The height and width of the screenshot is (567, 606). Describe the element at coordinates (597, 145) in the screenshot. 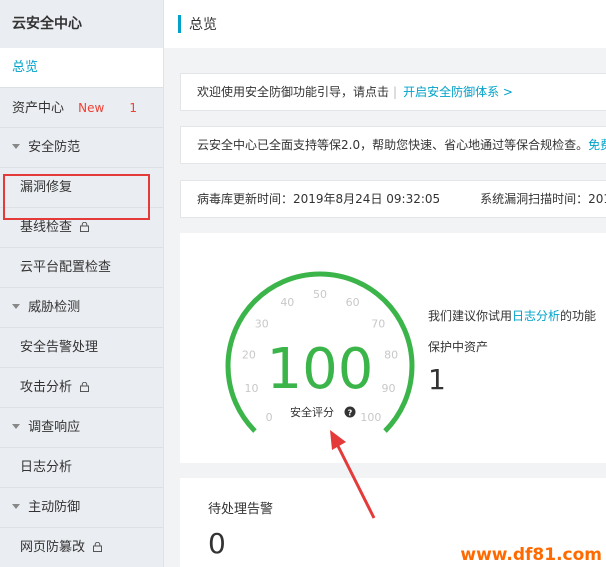

I see `free-link: 免费` at that location.